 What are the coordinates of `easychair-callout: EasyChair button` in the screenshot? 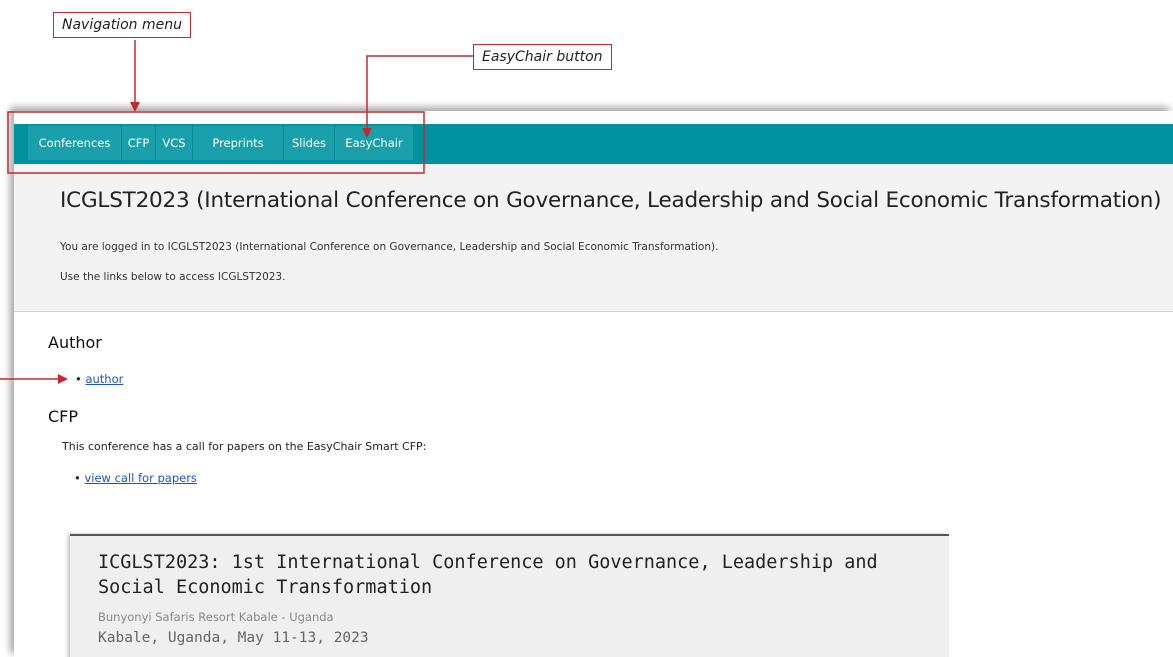 It's located at (542, 57).